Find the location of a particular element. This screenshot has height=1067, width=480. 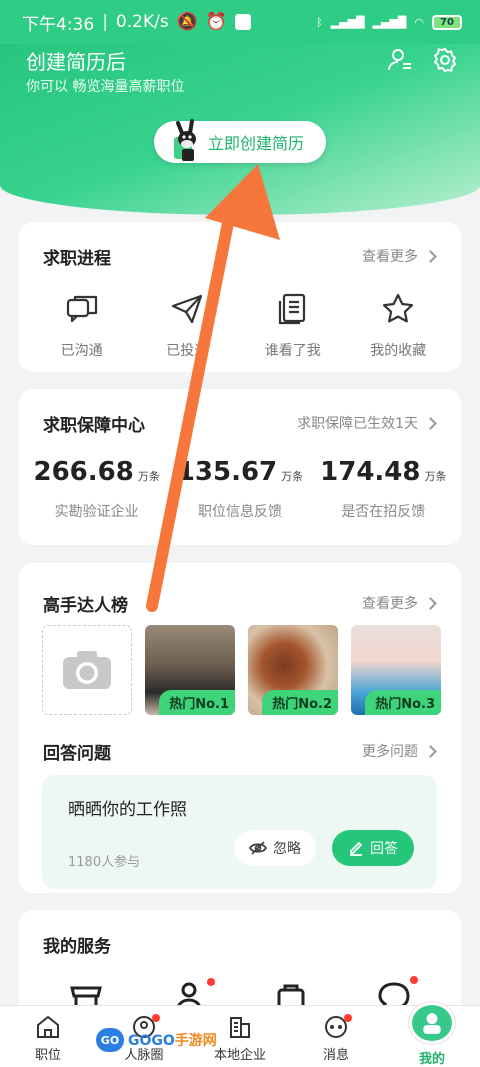

wifi-icon: ◠ is located at coordinates (419, 22).